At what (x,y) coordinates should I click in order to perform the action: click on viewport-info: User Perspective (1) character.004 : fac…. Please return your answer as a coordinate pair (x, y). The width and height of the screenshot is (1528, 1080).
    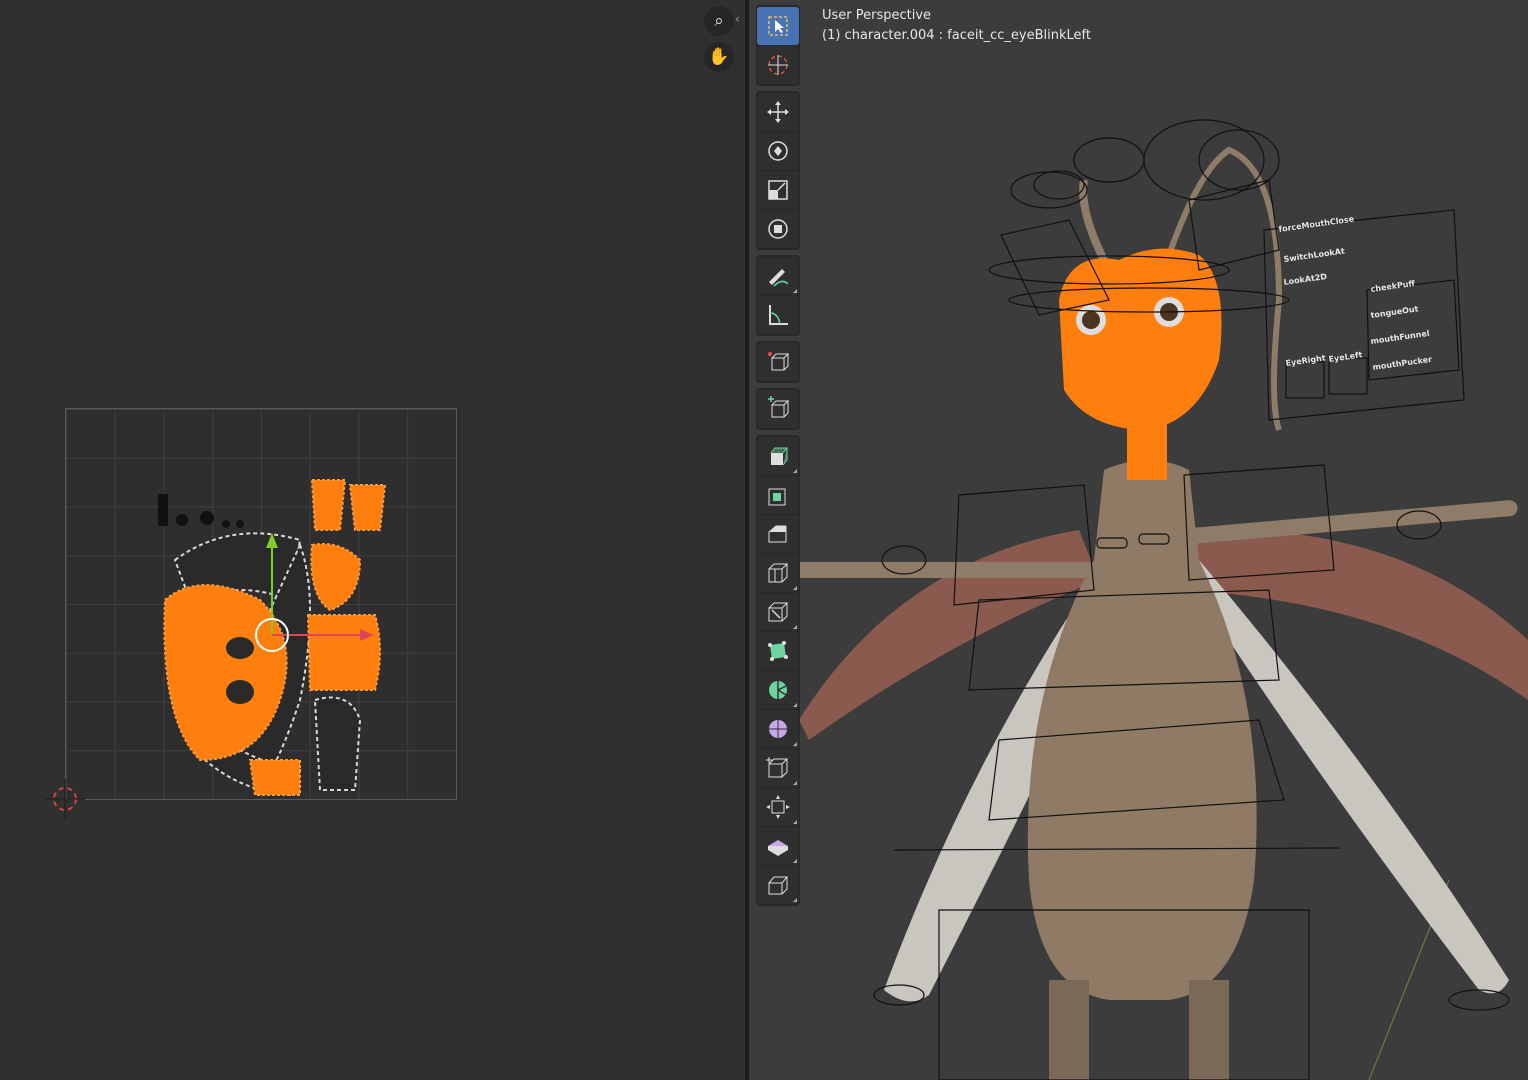
    Looking at the image, I should click on (956, 26).